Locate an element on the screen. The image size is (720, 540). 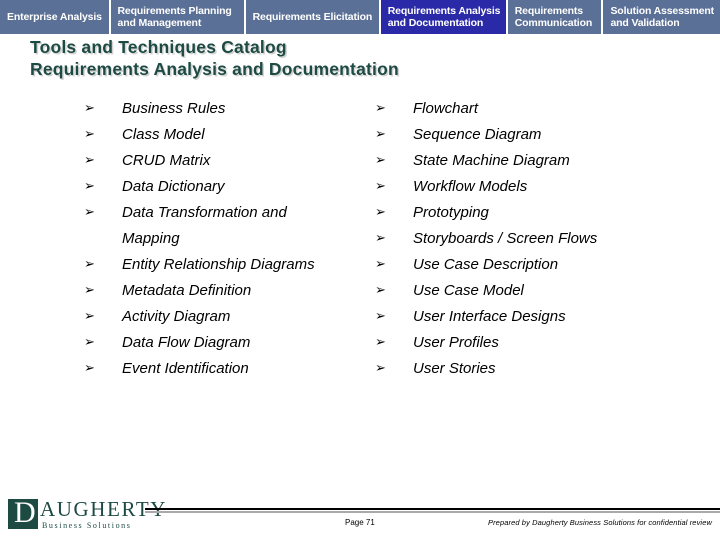
tab-solution-assessment-and-validation: Solution Assessment and Validation is located at coordinates (661, 17).